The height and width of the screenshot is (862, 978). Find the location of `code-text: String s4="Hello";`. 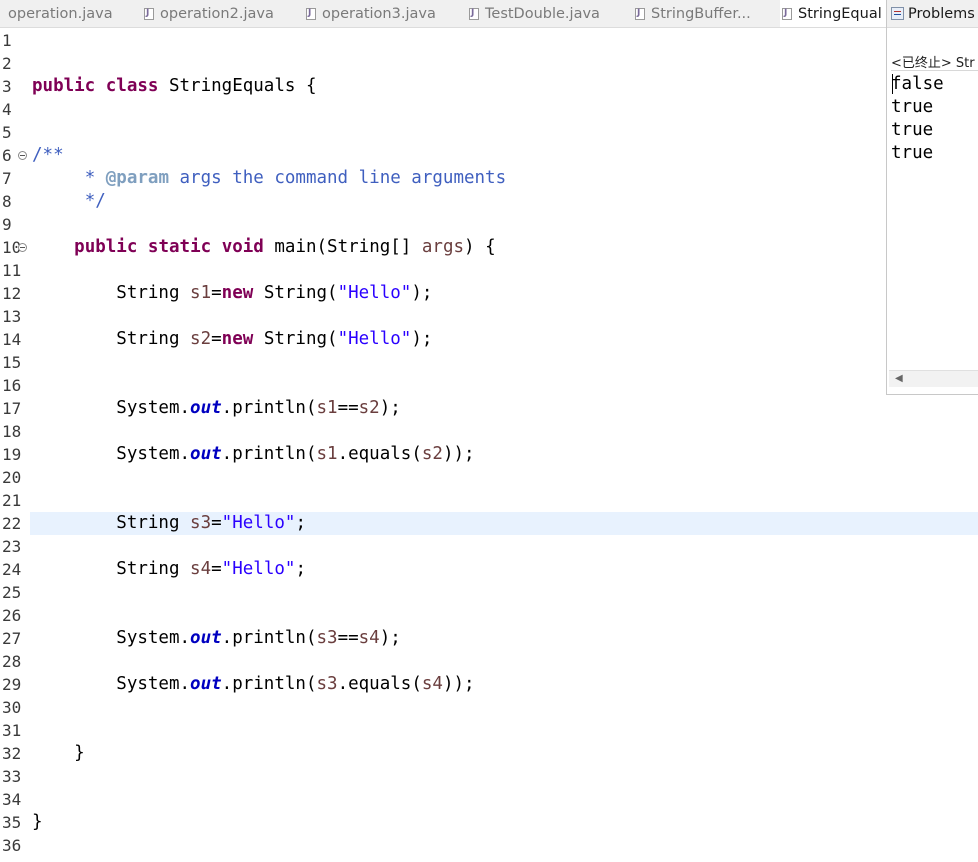

code-text: String s4="Hello"; is located at coordinates (504, 569).